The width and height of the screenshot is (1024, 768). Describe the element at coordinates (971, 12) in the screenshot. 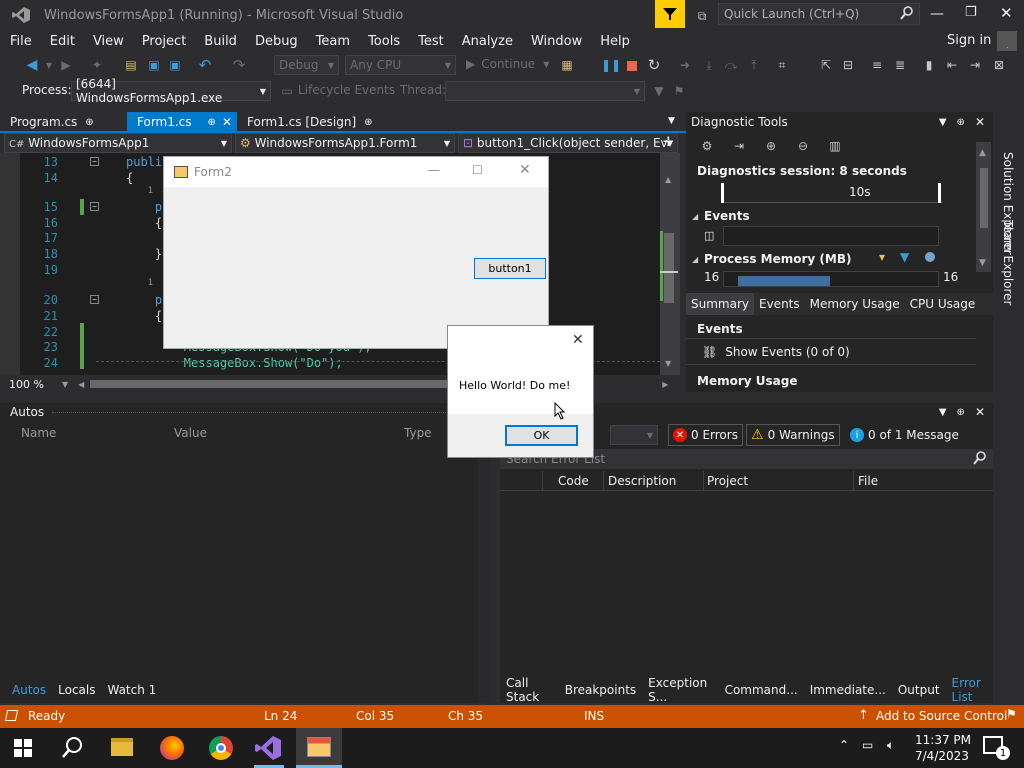

I see `restore-icon: ❐` at that location.